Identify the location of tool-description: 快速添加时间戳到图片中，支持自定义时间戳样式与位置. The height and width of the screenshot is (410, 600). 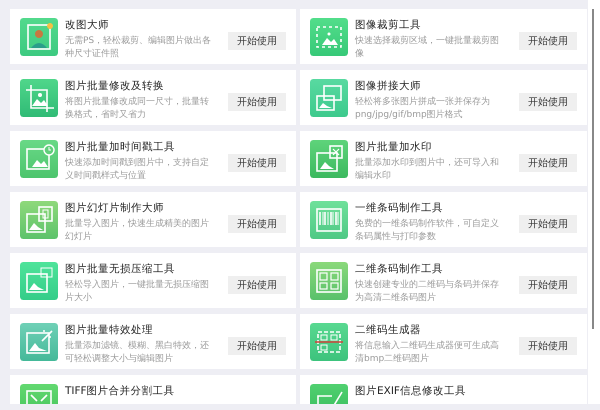
(137, 170).